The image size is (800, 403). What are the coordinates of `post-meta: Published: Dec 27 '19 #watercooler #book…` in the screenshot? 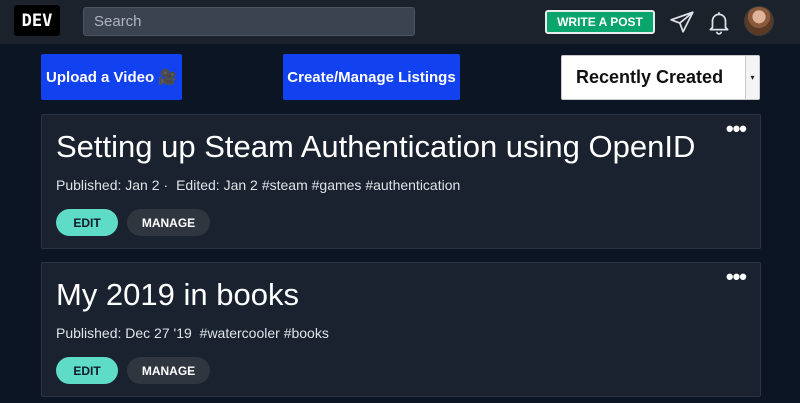 It's located at (194, 333).